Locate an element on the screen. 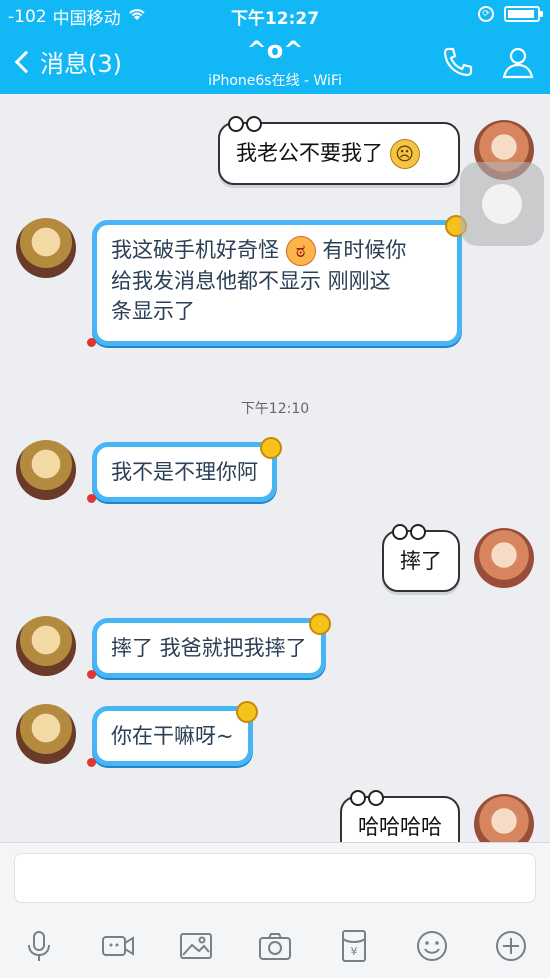  message-bubble-outgoing: 我老公不要我了 ☹ is located at coordinates (339, 150).